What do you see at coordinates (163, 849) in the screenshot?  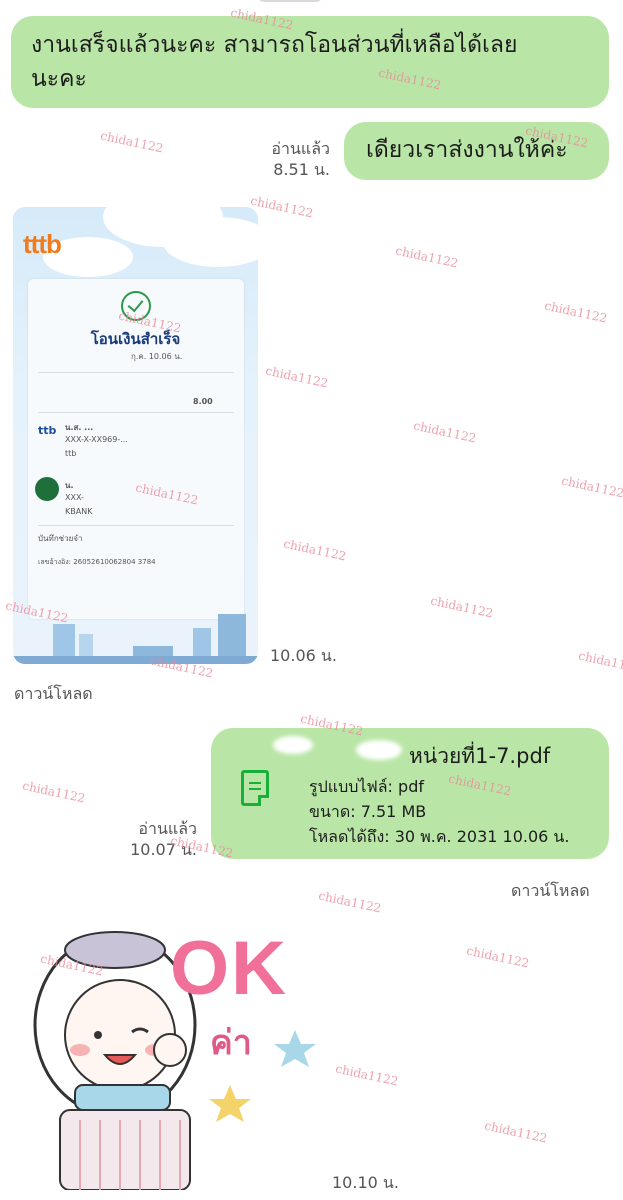 I see `file-message-time: 10.07 น.` at bounding box center [163, 849].